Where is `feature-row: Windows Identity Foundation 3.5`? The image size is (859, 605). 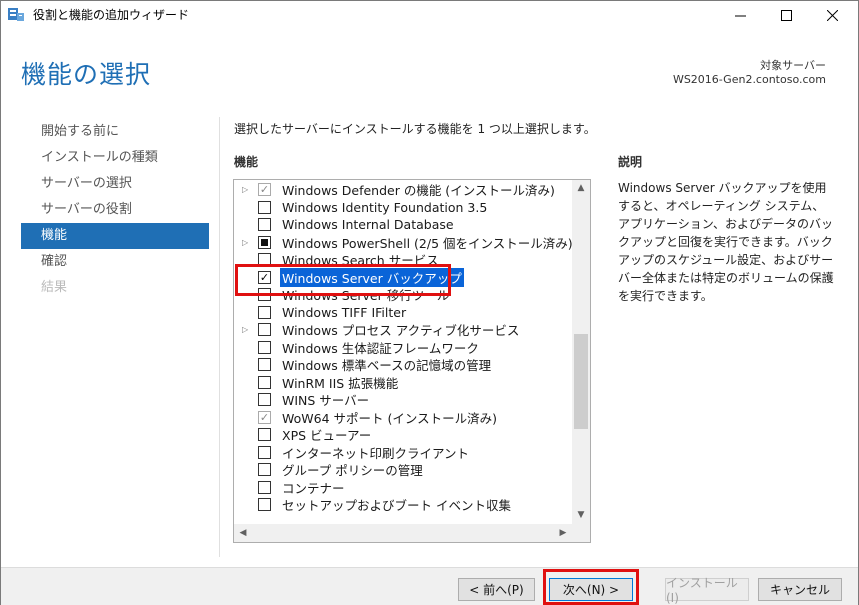
feature-row: Windows Identity Foundation 3.5 is located at coordinates (403, 208).